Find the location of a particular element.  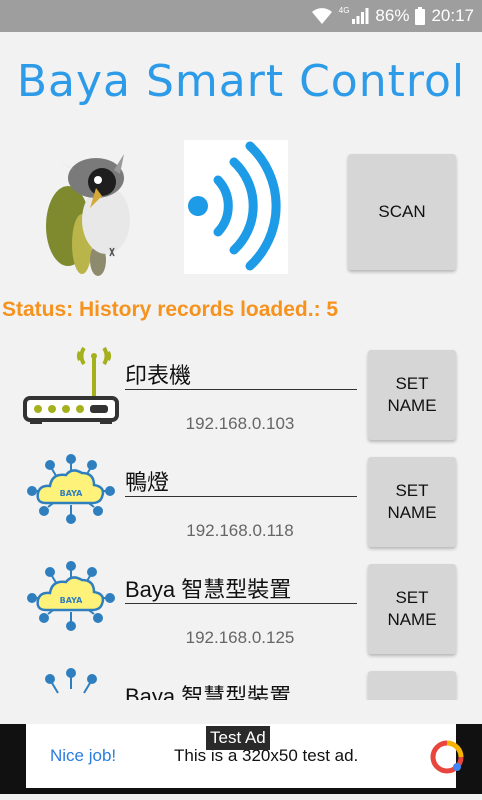

device-row: BAYA 鴨燈 192.168.0.118 SET NAME is located at coordinates (241, 494).